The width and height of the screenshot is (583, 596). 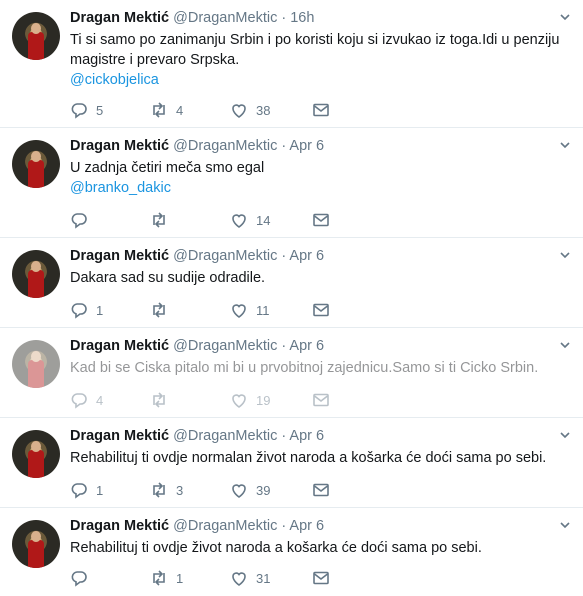 I want to click on retweet-button: 1, so click(x=166, y=578).